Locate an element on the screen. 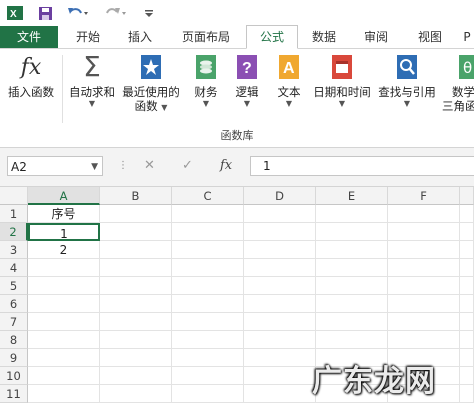 The width and height of the screenshot is (474, 403). column-header-c: C is located at coordinates (208, 196).